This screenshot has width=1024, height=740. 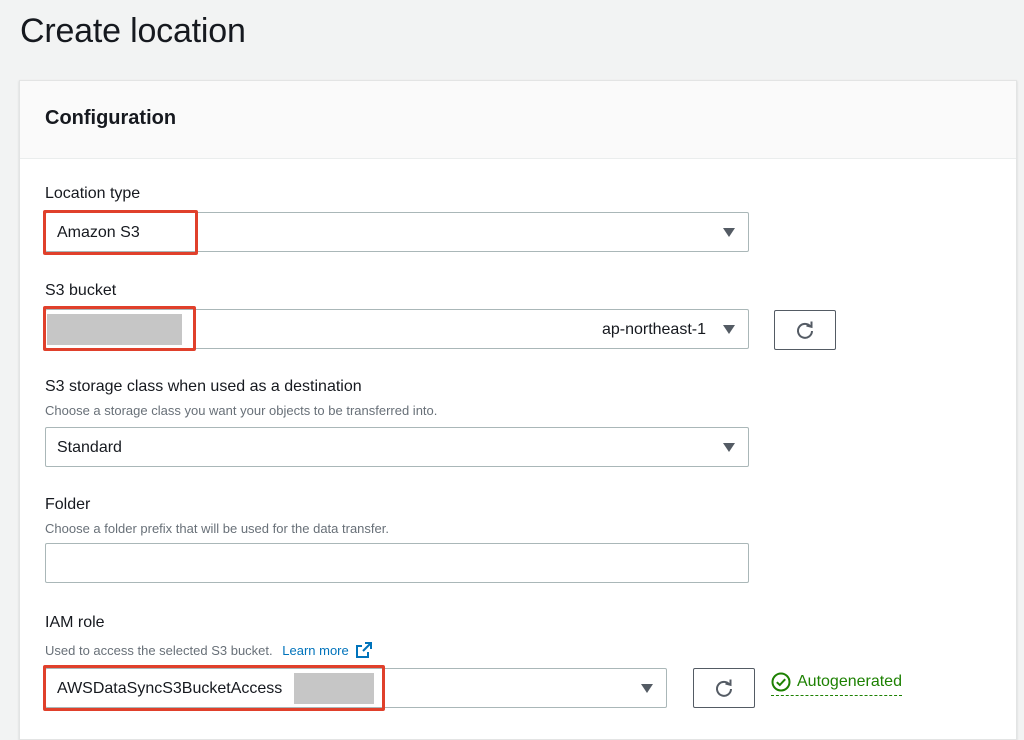 I want to click on learn-more-label: Learn more, so click(x=315, y=650).